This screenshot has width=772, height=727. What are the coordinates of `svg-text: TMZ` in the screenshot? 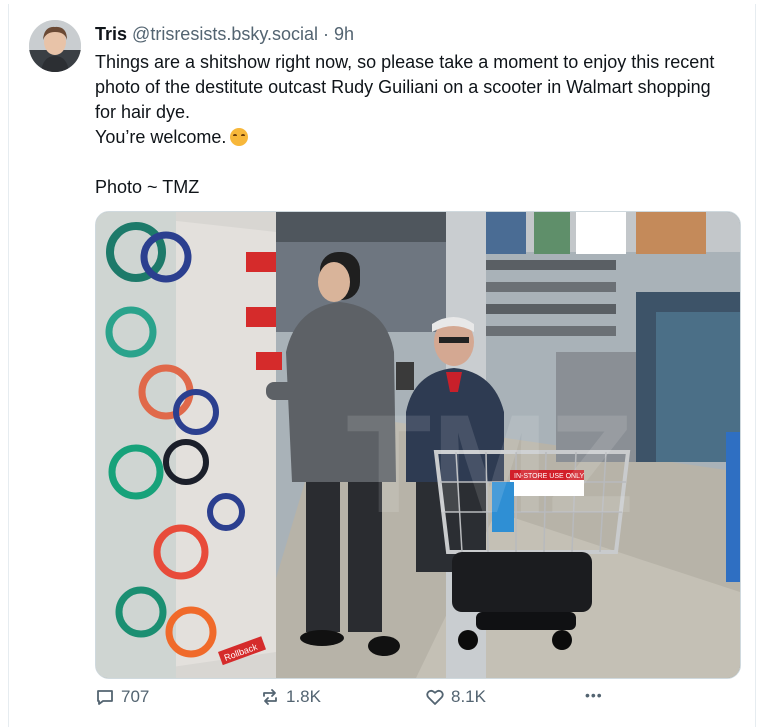 It's located at (490, 463).